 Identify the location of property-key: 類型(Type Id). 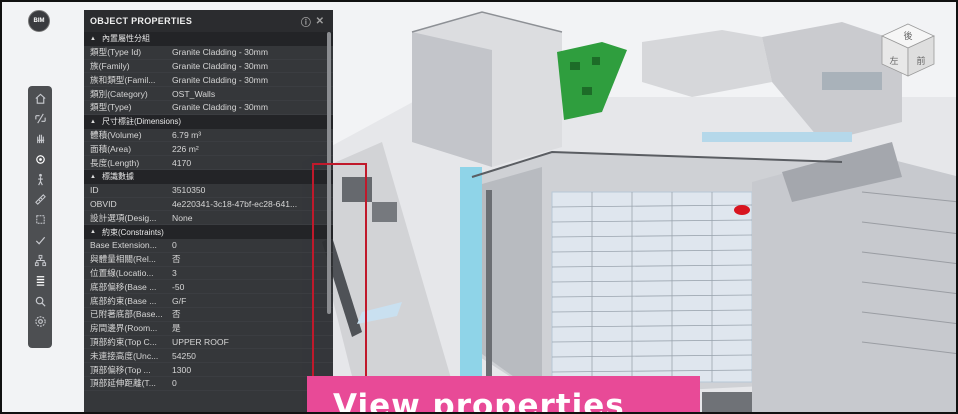
(116, 52).